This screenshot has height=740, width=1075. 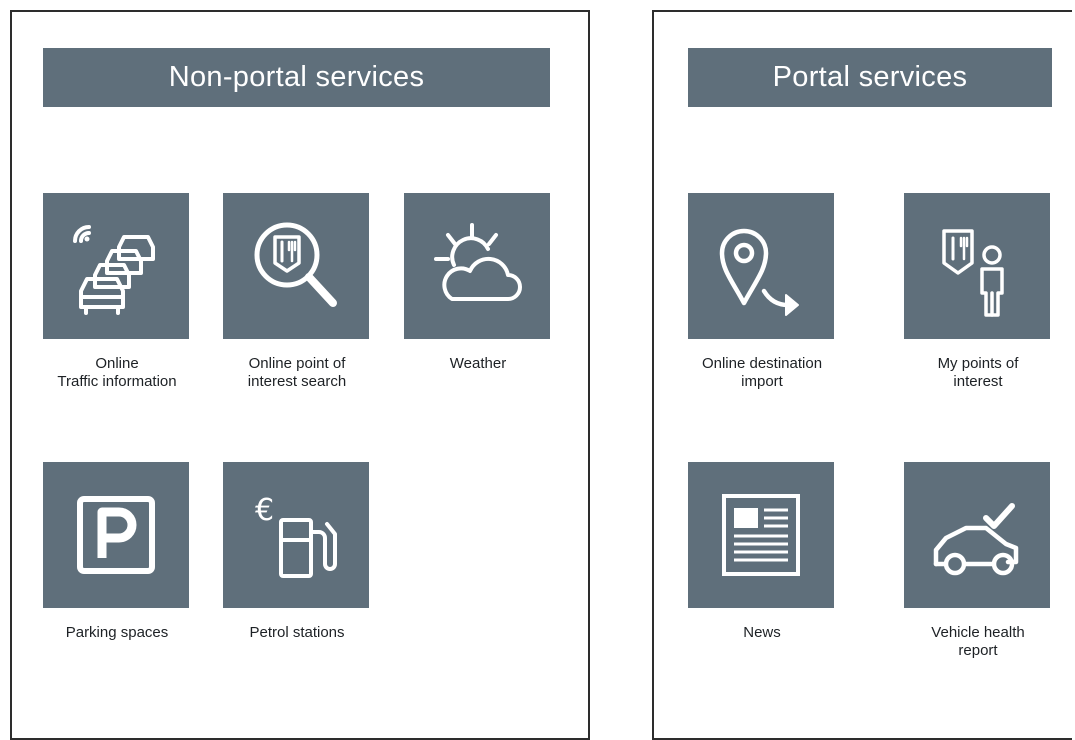 What do you see at coordinates (478, 262) in the screenshot?
I see `weather-icon` at bounding box center [478, 262].